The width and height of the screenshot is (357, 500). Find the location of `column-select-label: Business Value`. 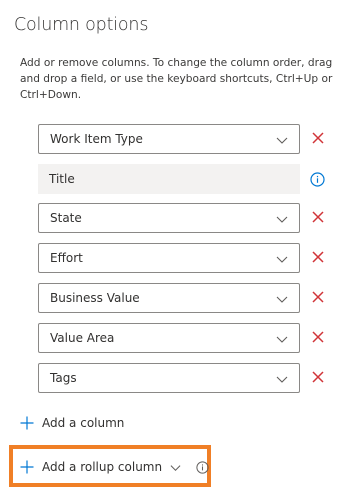

column-select-label: Business Value is located at coordinates (95, 298).